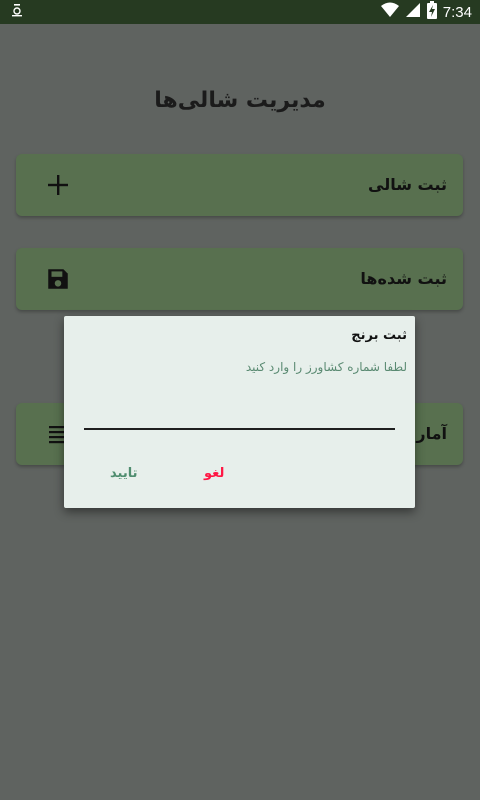  I want to click on registered-items-button: ثبت شده‌ها, so click(239, 279).